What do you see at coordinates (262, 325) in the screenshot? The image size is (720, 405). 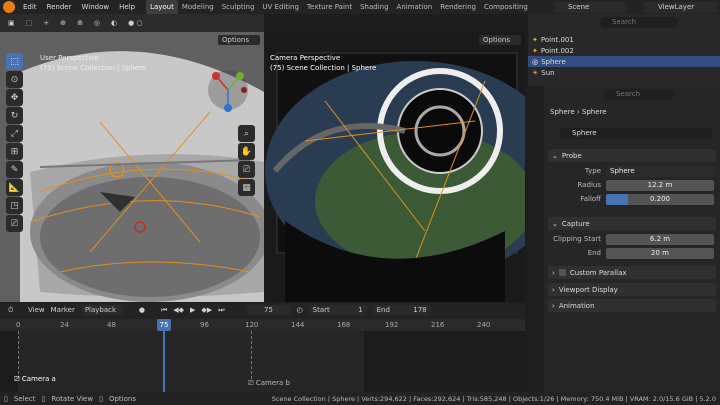 I see `timeline-ruler: 0 24 48 75 96 120 144 168 192 216 240` at bounding box center [262, 325].